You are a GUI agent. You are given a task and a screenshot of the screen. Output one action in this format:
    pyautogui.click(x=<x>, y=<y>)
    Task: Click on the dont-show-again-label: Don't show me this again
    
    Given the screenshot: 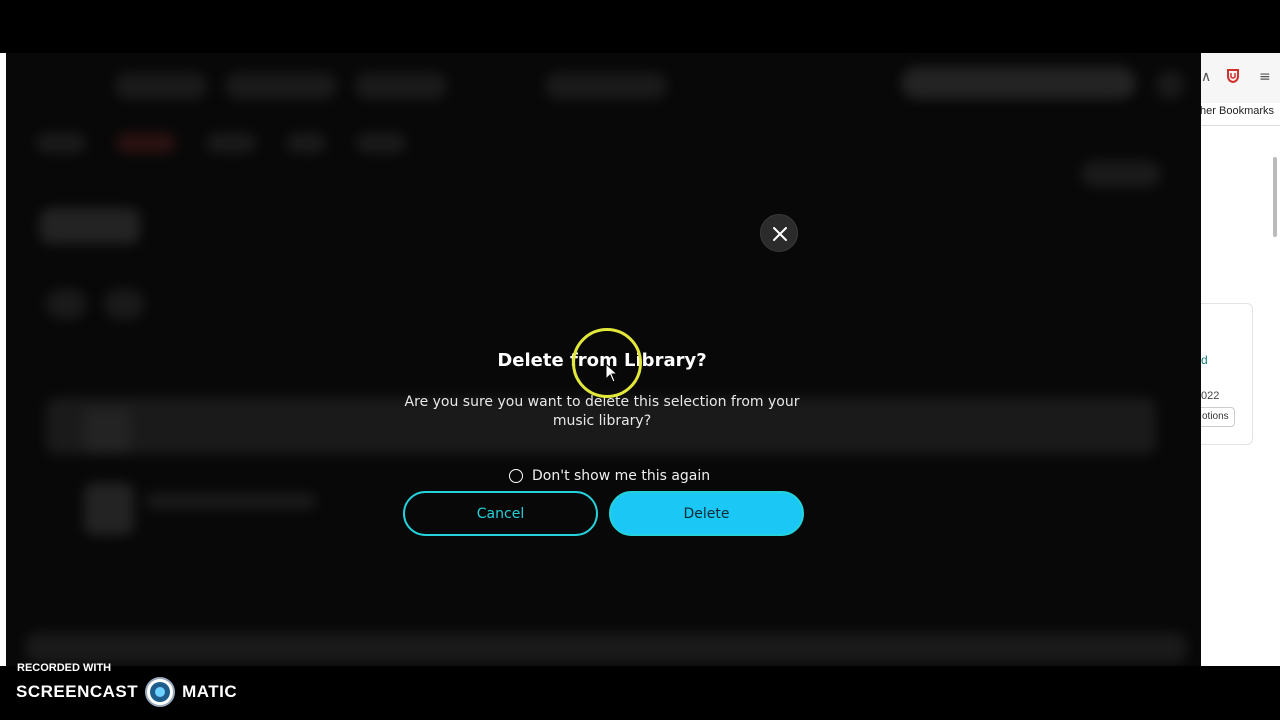 What is the action you would take?
    pyautogui.click(x=621, y=476)
    